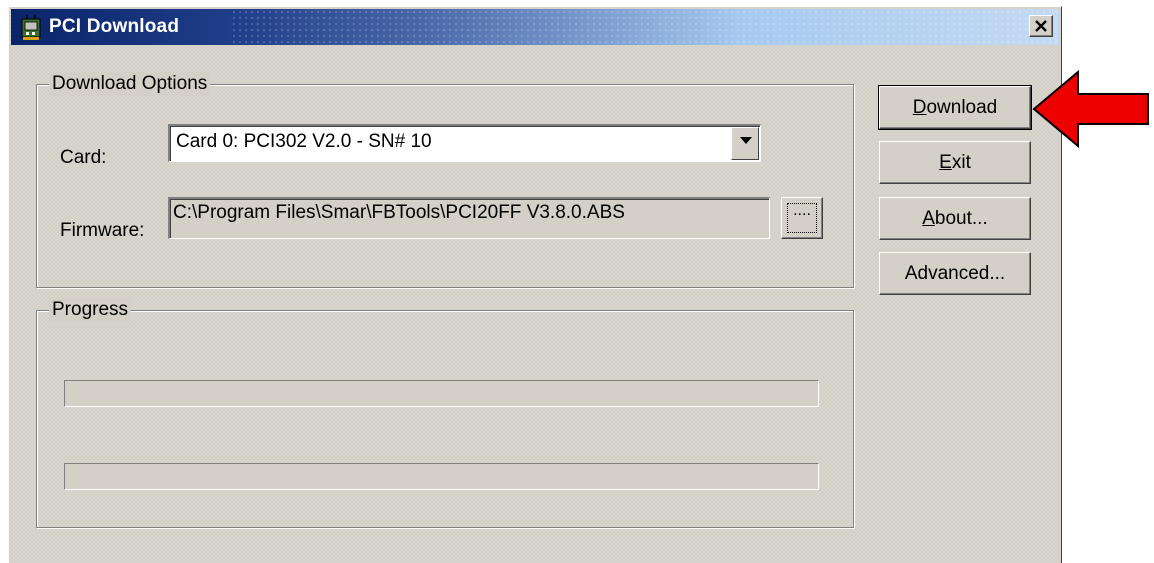 The height and width of the screenshot is (563, 1154). Describe the element at coordinates (928, 218) in the screenshot. I see `about-button-mnemonic: A` at that location.